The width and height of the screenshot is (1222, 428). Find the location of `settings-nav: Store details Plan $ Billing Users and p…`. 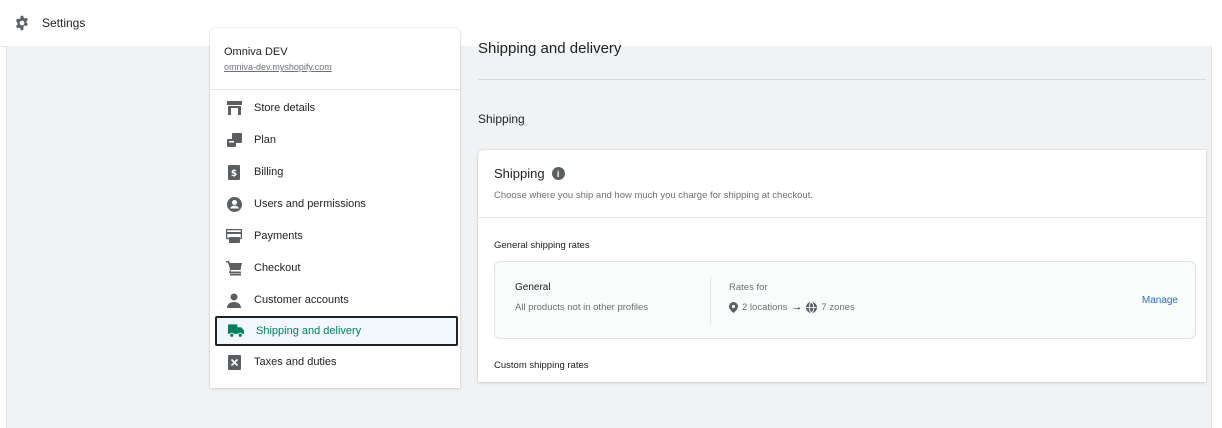

settings-nav: Store details Plan $ Billing Users and p… is located at coordinates (335, 234).